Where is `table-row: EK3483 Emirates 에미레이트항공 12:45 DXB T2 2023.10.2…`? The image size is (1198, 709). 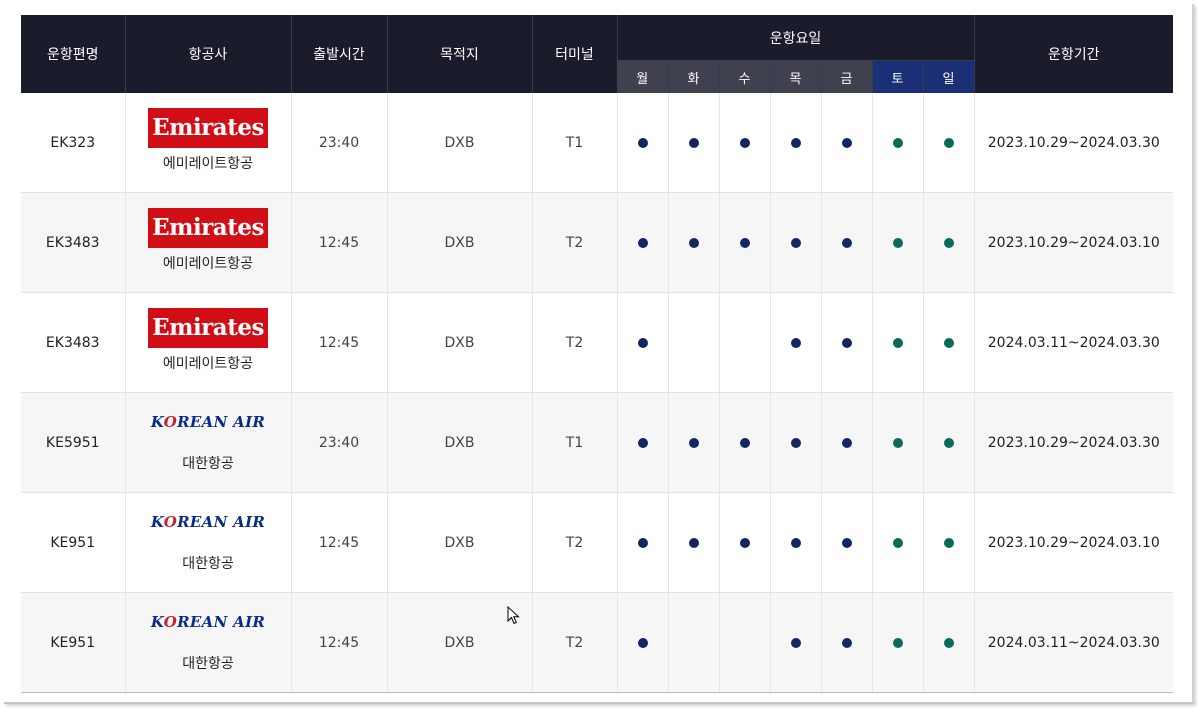 table-row: EK3483 Emirates 에미레이트항공 12:45 DXB T2 2023.10.2… is located at coordinates (597, 242).